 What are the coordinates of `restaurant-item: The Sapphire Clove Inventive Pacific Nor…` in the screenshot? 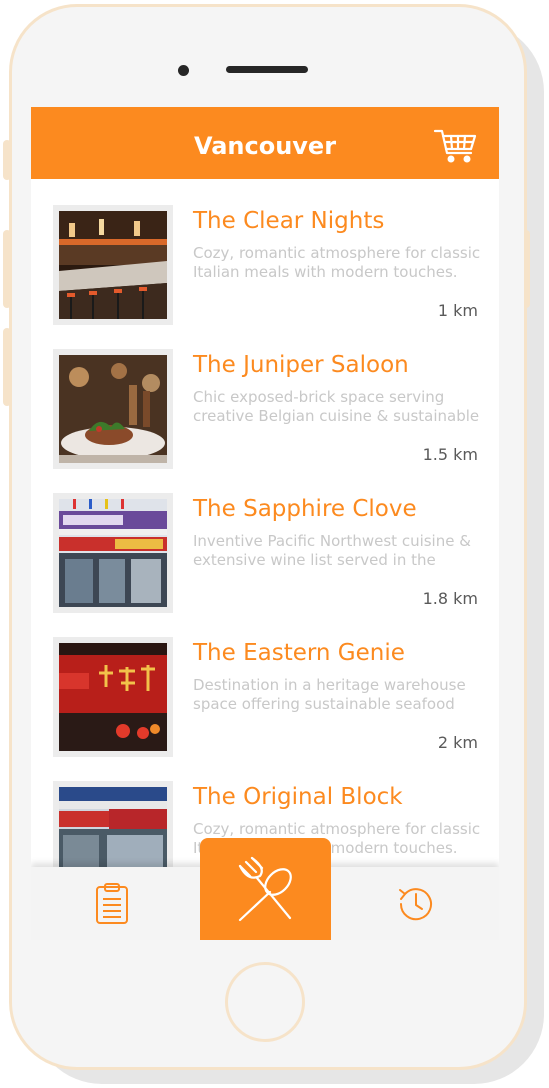 It's located at (265, 540).